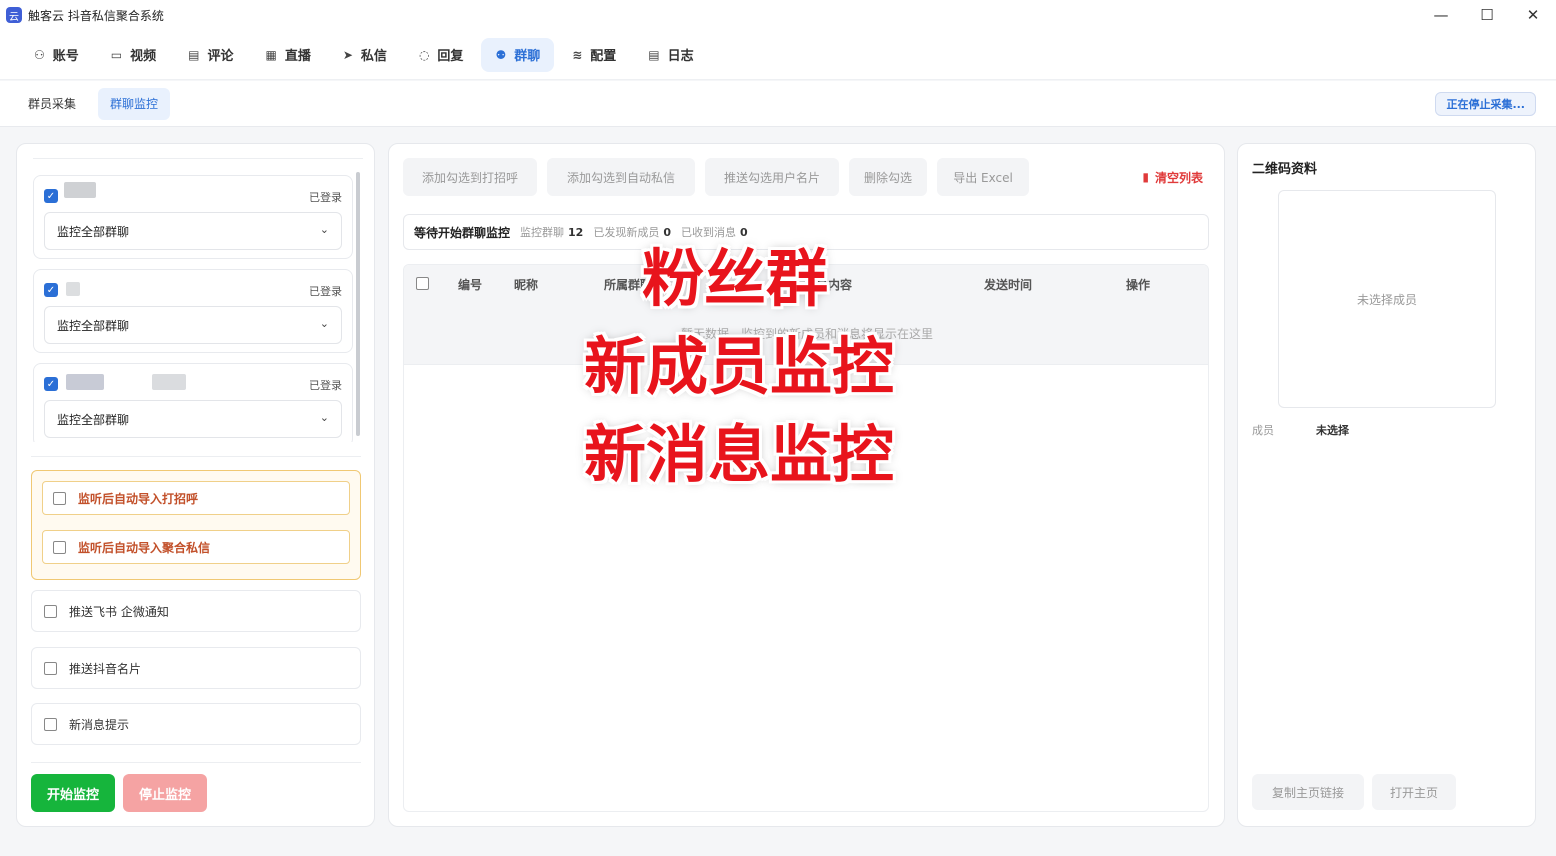  What do you see at coordinates (1441, 15) in the screenshot?
I see `minimize-button: —` at bounding box center [1441, 15].